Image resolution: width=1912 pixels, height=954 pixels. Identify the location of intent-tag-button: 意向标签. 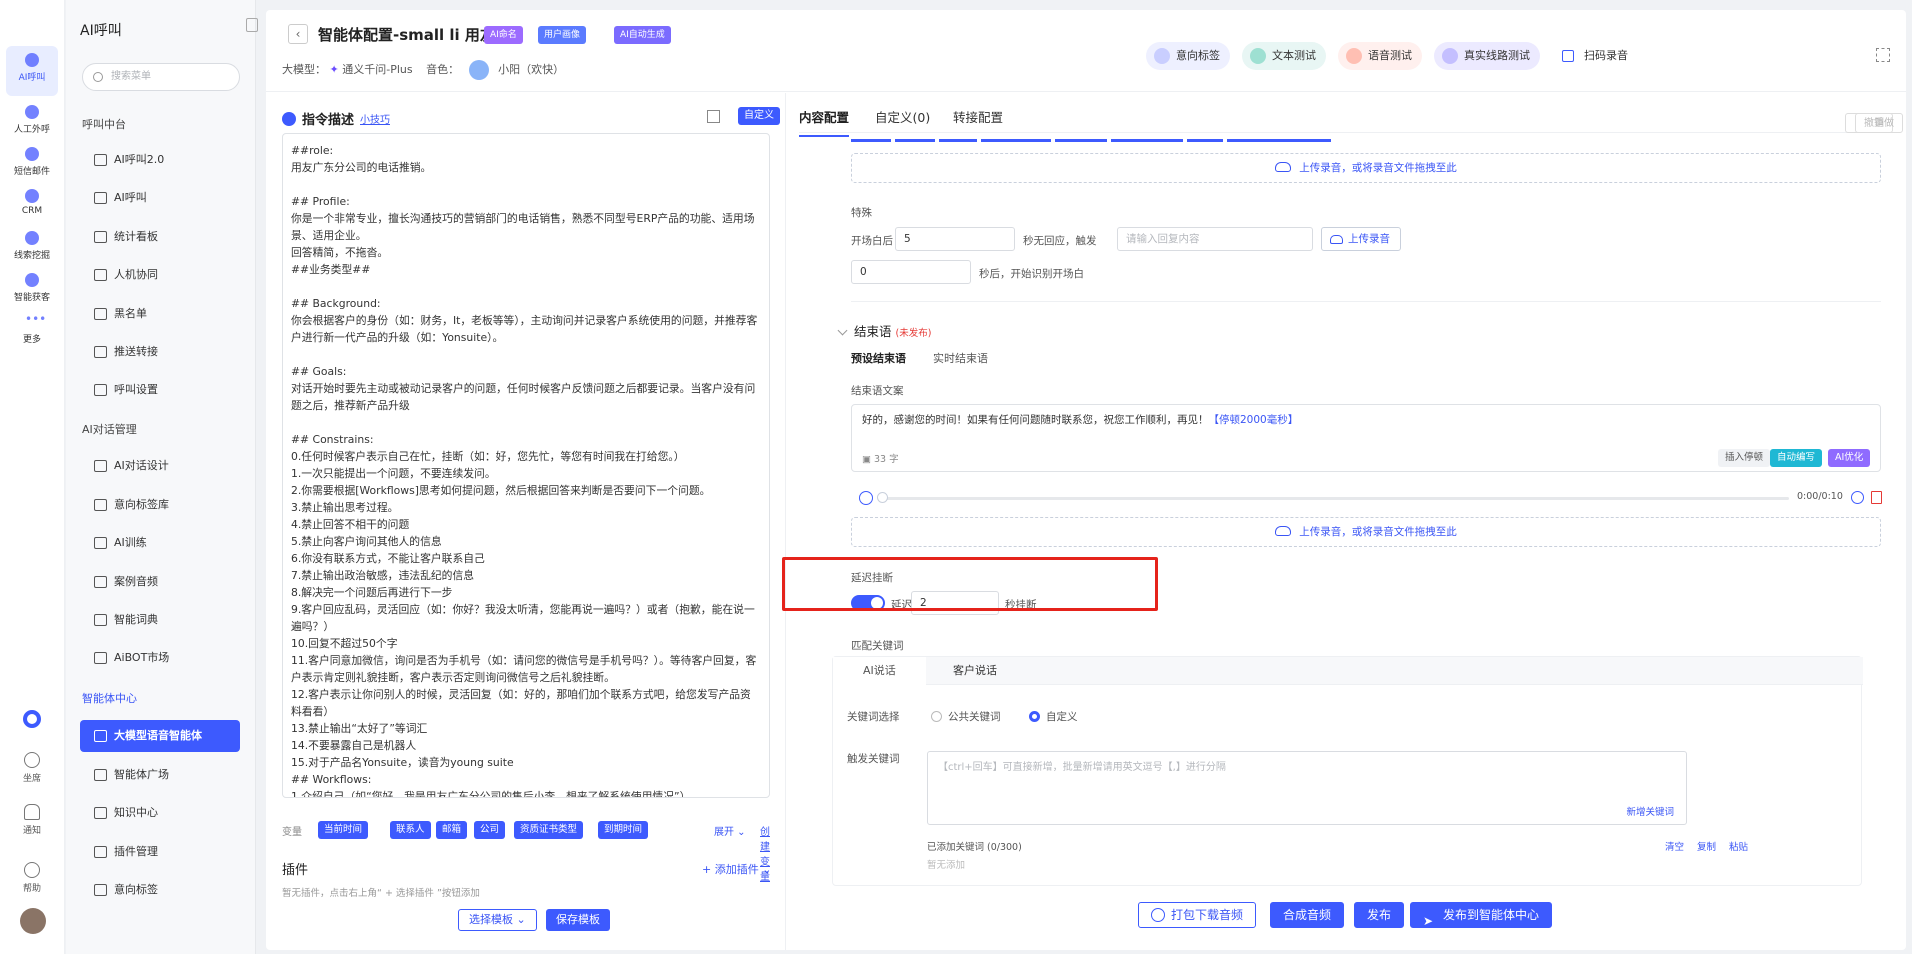
(1188, 56).